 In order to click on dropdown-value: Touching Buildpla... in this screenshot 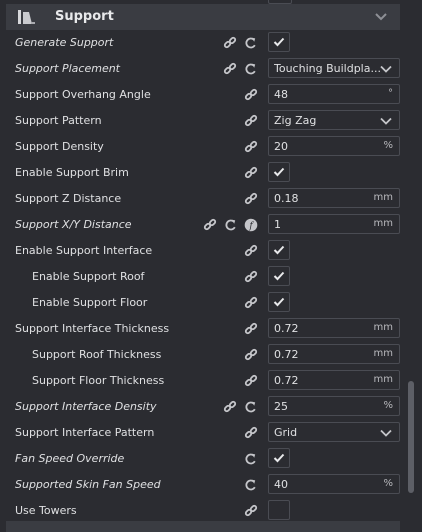, I will do `click(327, 68)`.